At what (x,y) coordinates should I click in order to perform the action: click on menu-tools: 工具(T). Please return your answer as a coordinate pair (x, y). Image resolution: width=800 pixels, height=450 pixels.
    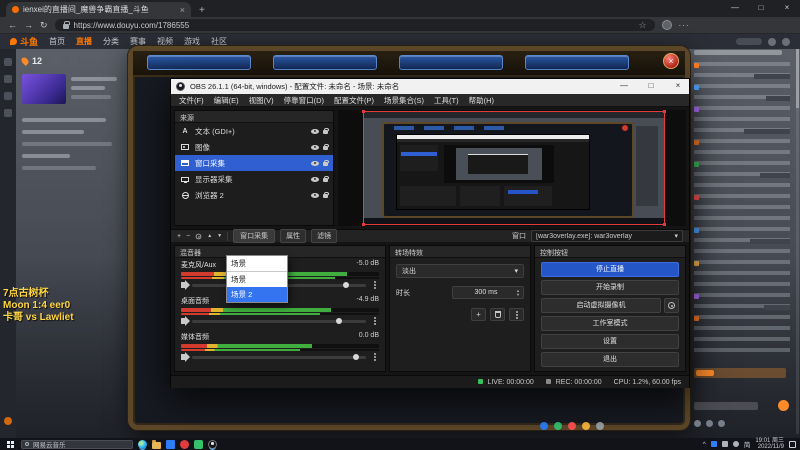
    Looking at the image, I should click on (446, 100).